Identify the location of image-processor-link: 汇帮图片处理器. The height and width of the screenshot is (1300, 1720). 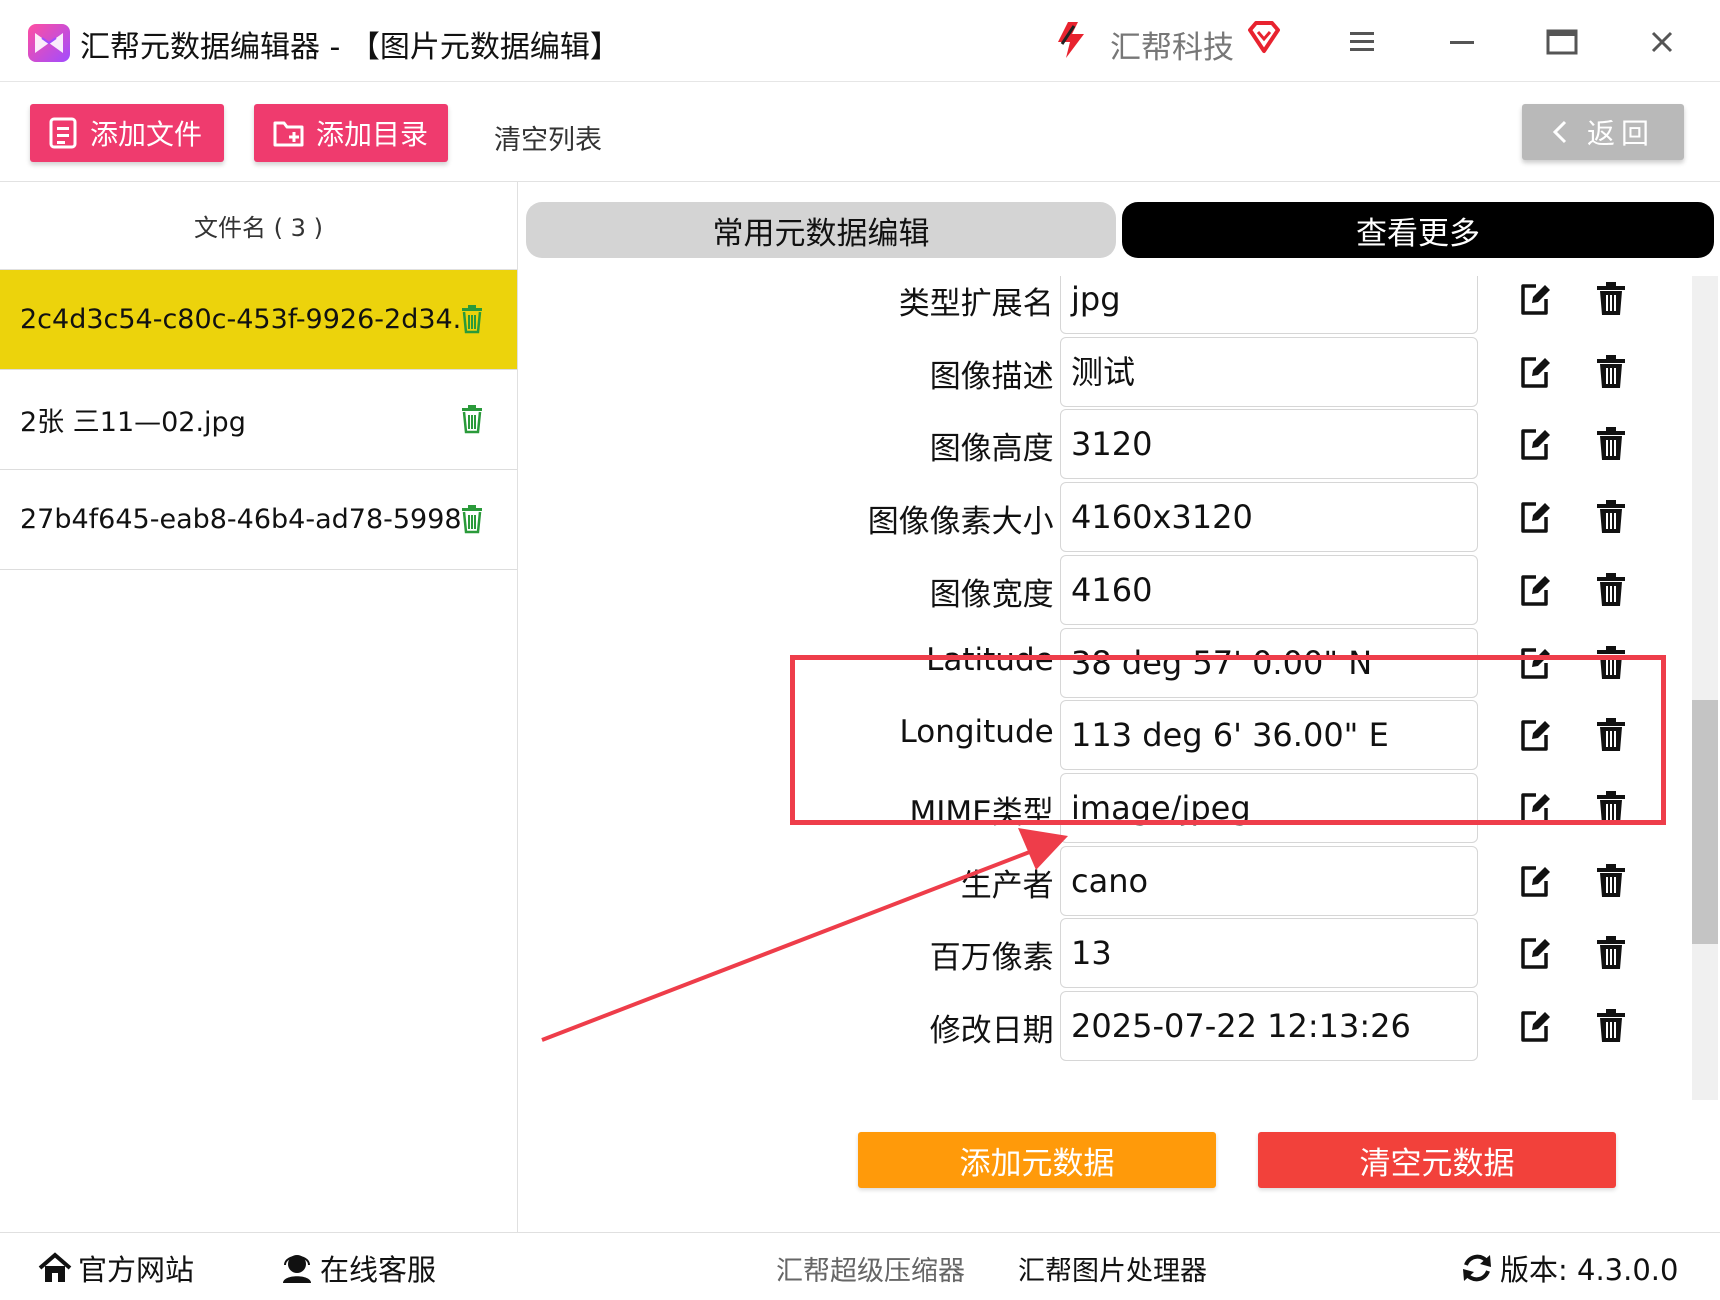
(1112, 1268).